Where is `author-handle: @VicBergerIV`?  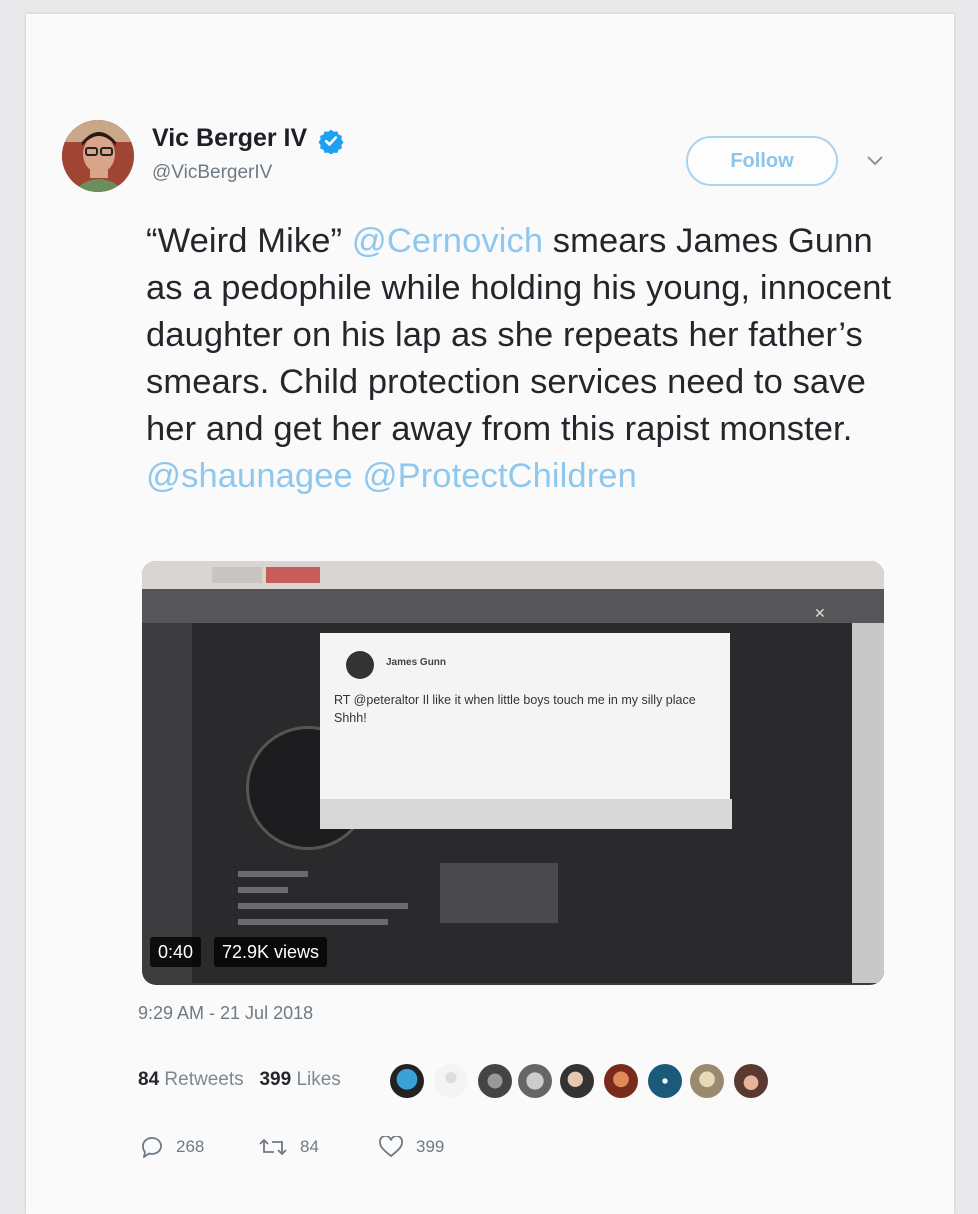
author-handle: @VicBergerIV is located at coordinates (212, 173).